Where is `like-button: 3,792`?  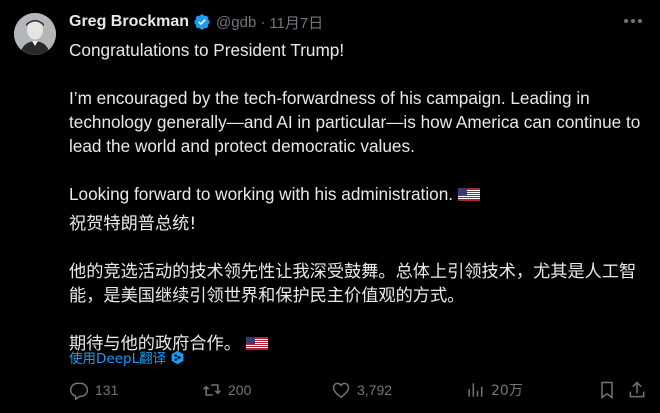
like-button: 3,792 is located at coordinates (361, 390).